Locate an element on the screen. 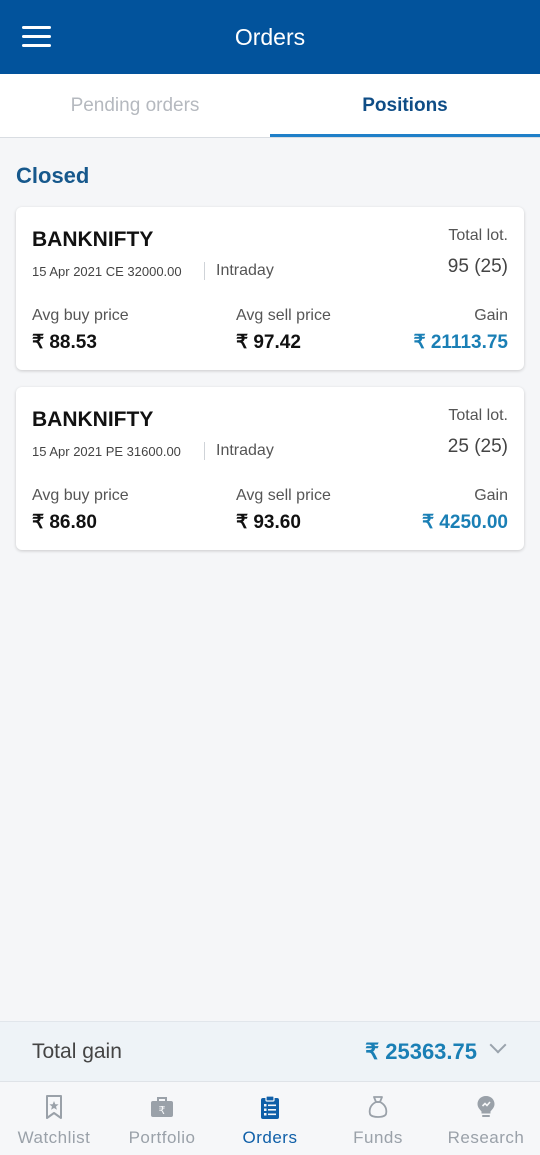  gain-value: ₹ 21113.75 is located at coordinates (460, 342).